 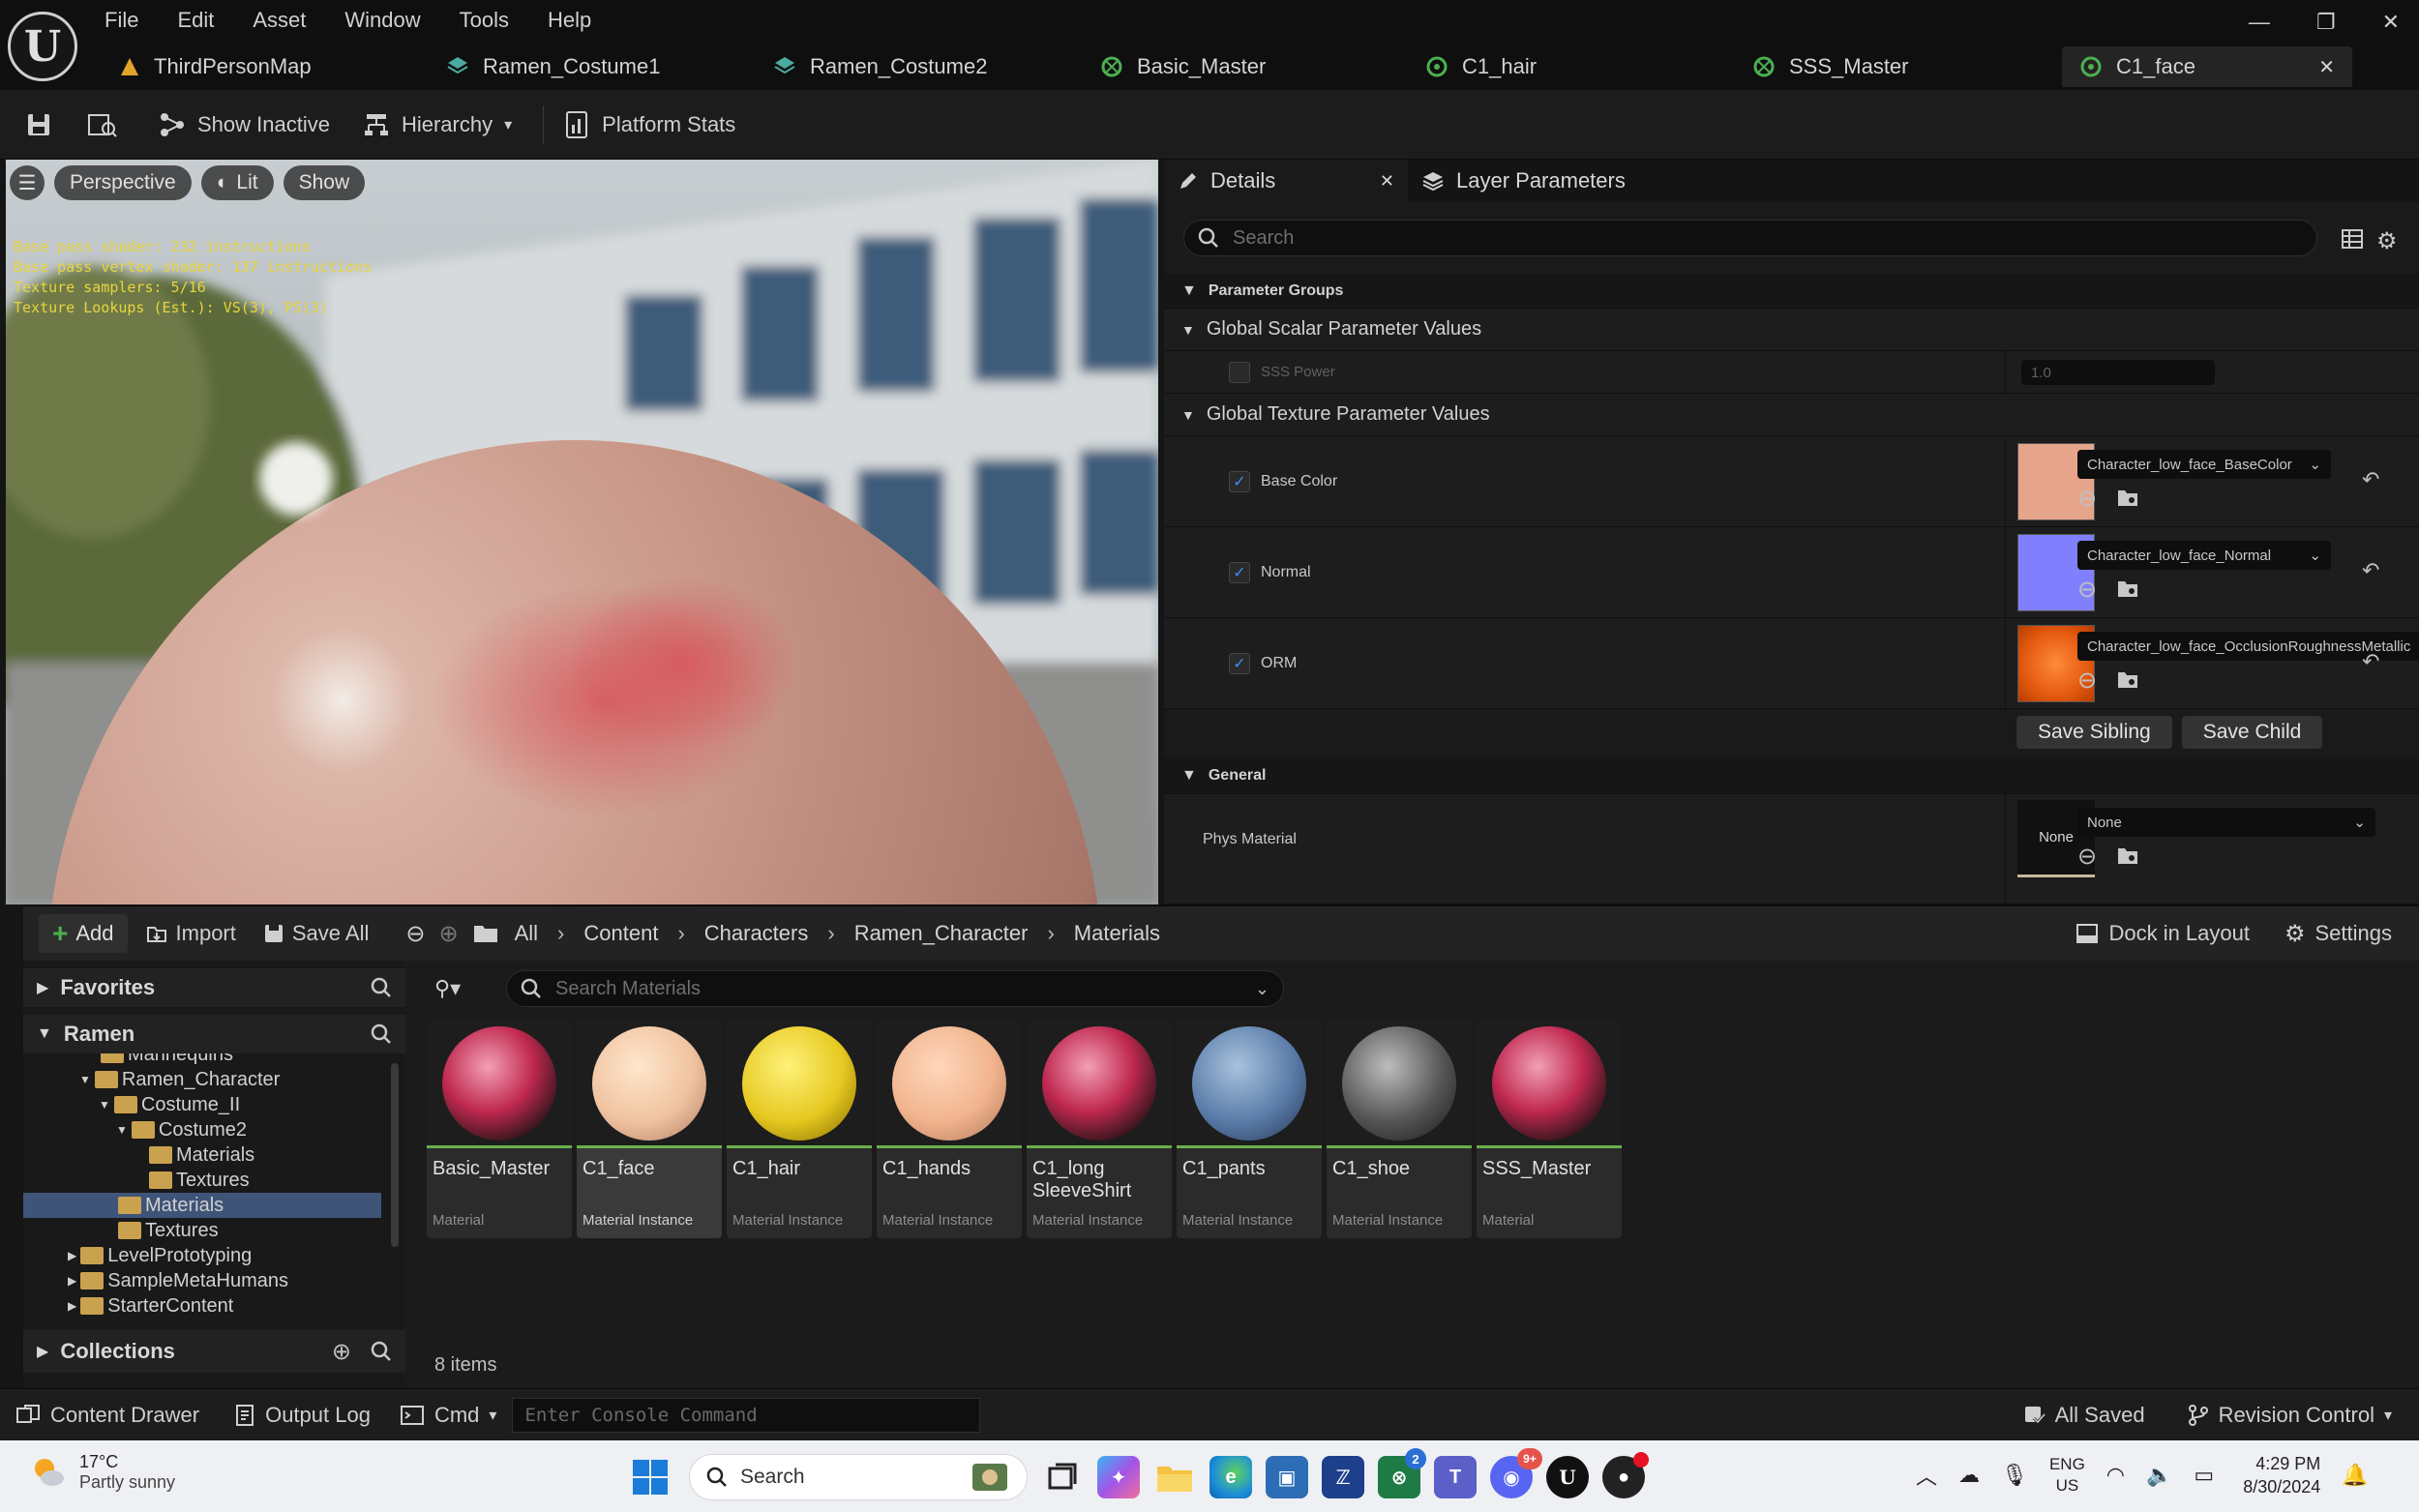 What do you see at coordinates (2371, 662) in the screenshot?
I see `reset-to-default-icon: ↶` at bounding box center [2371, 662].